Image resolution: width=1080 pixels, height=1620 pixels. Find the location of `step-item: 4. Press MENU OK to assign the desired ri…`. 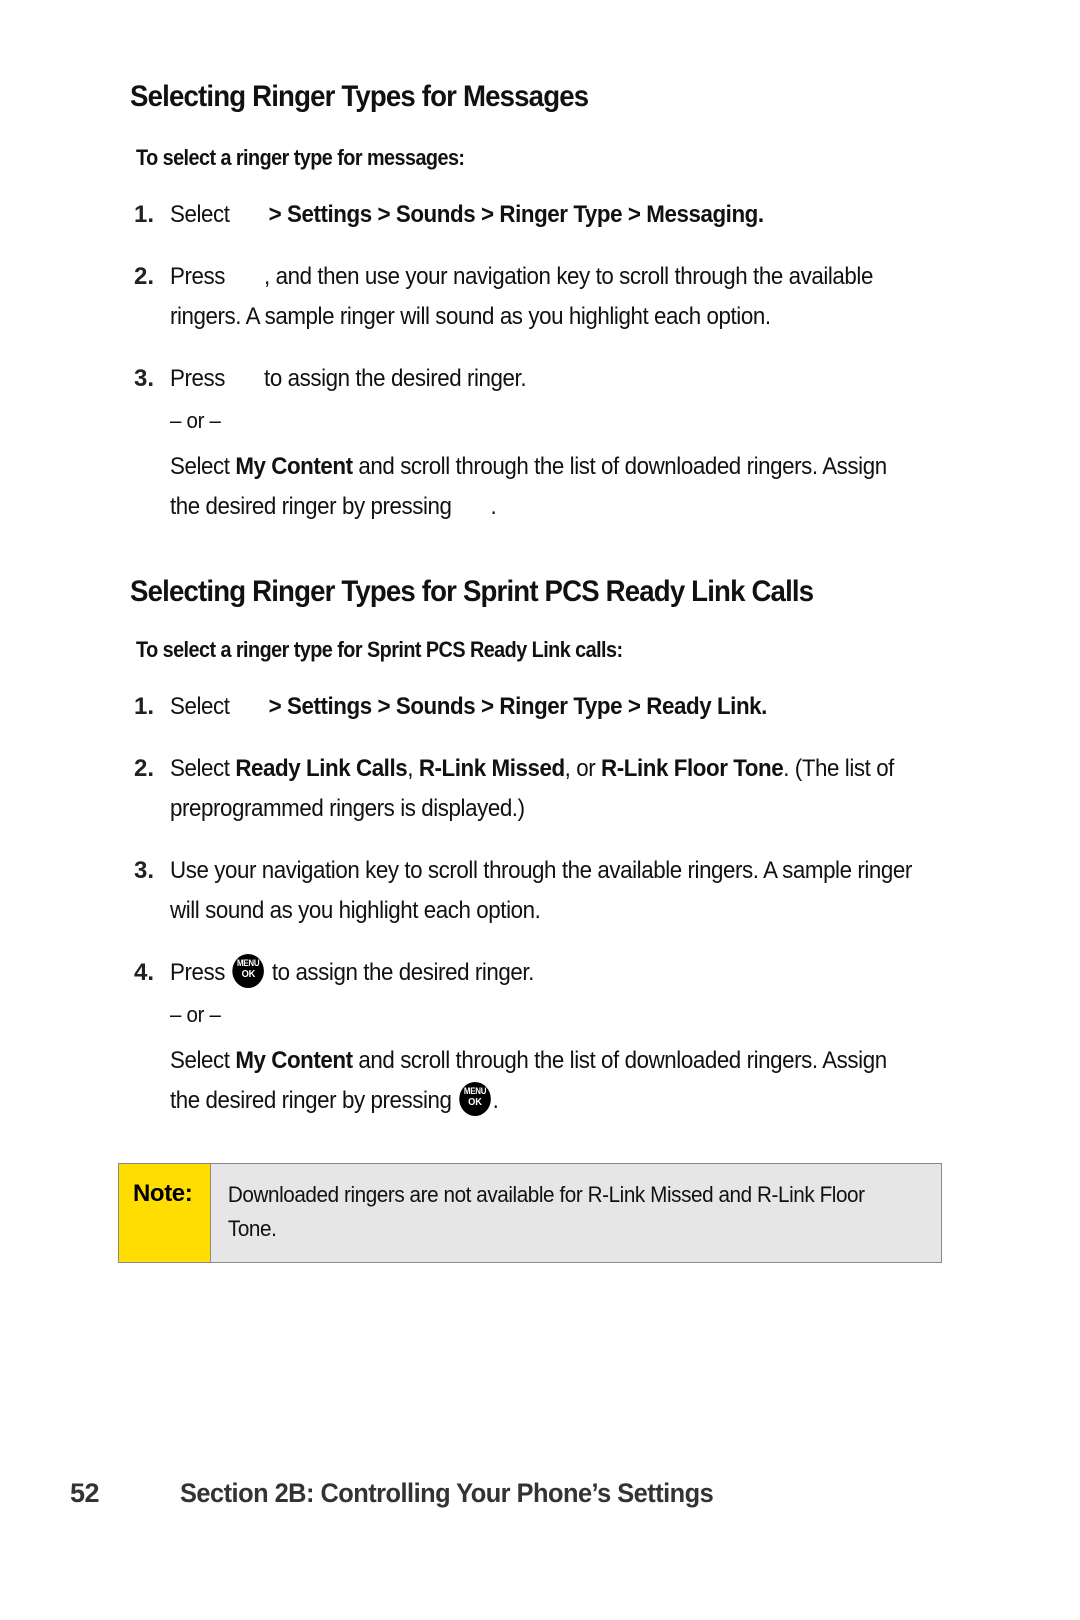

step-item: 4. Press MENU OK to assign the desired ri… is located at coordinates (543, 1037).